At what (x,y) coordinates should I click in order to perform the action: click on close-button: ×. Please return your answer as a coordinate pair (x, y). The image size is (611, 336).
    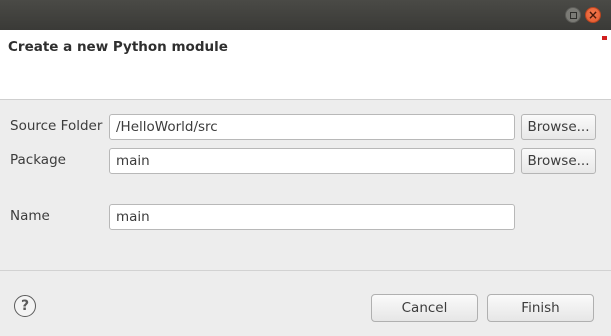
    Looking at the image, I should click on (593, 15).